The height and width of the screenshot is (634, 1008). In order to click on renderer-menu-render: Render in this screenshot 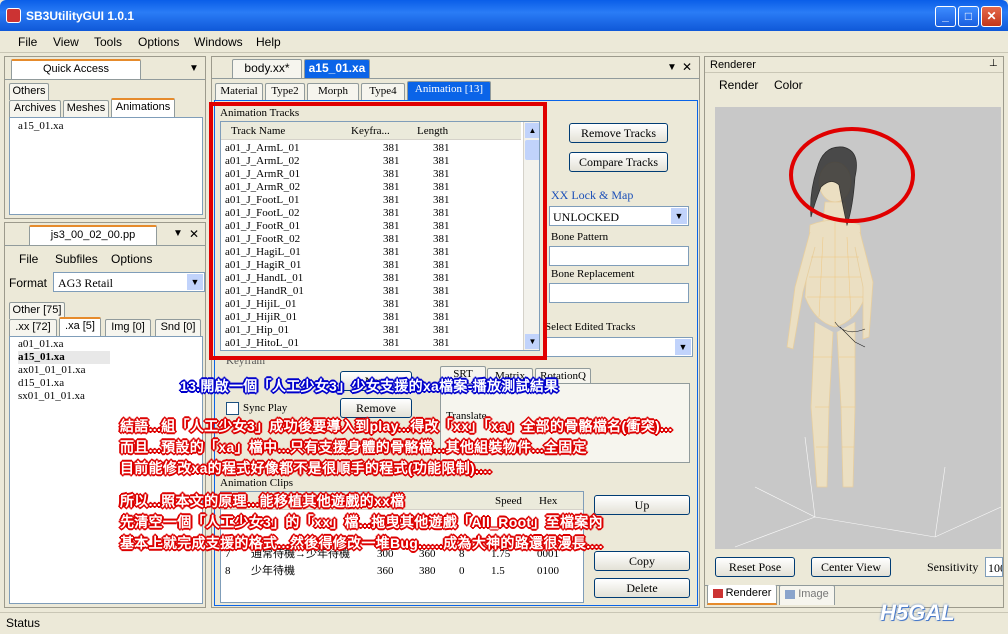, I will do `click(738, 85)`.